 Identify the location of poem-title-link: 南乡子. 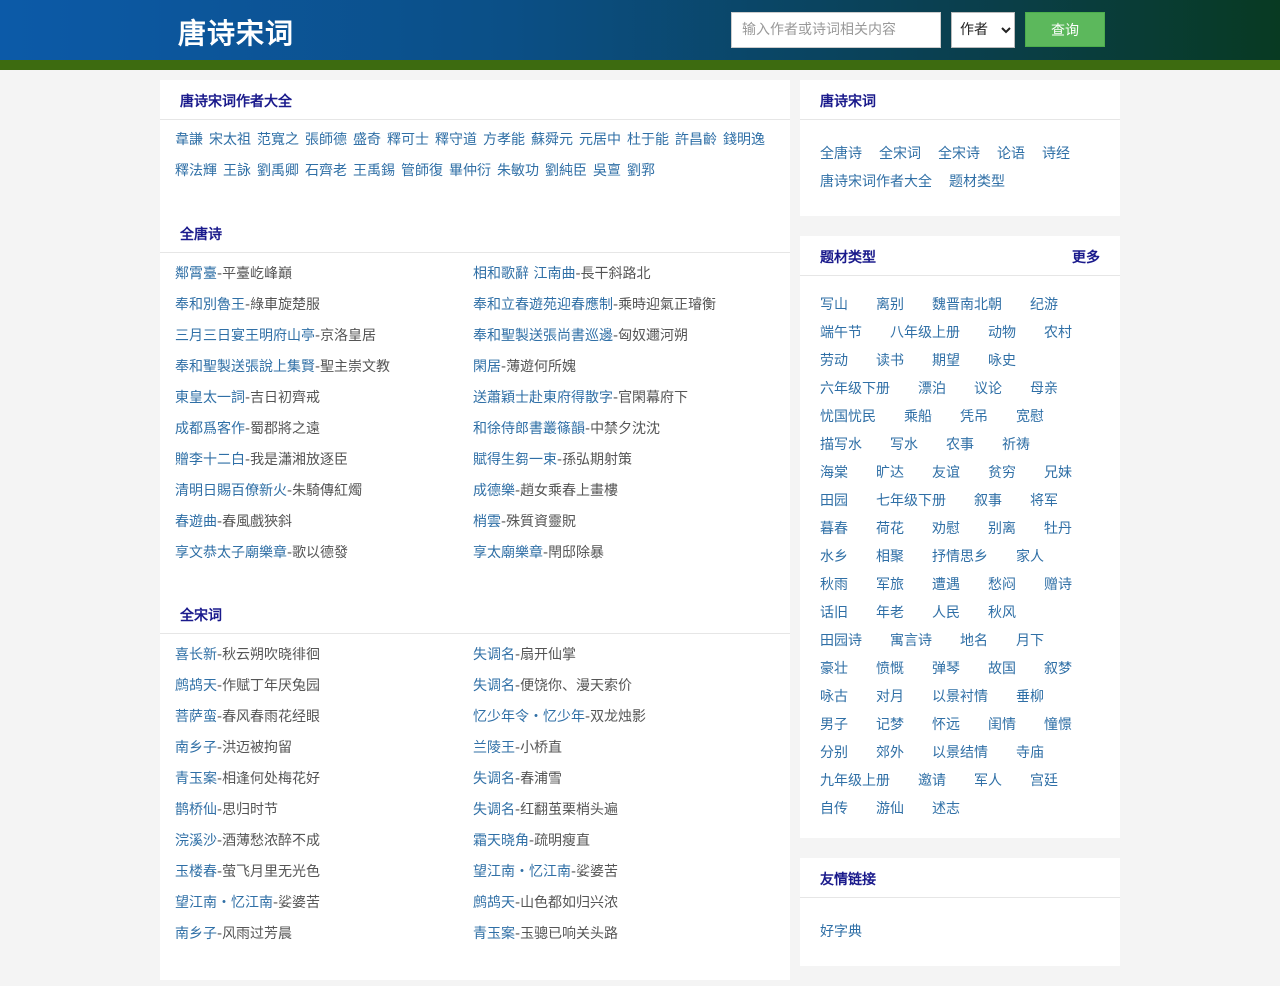
(196, 748).